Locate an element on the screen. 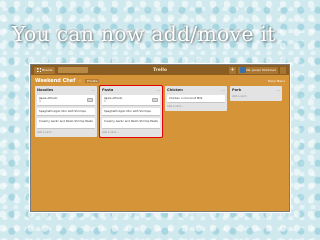 This screenshot has height=240, width=320. board-title: Weekend Chef is located at coordinates (55, 81).